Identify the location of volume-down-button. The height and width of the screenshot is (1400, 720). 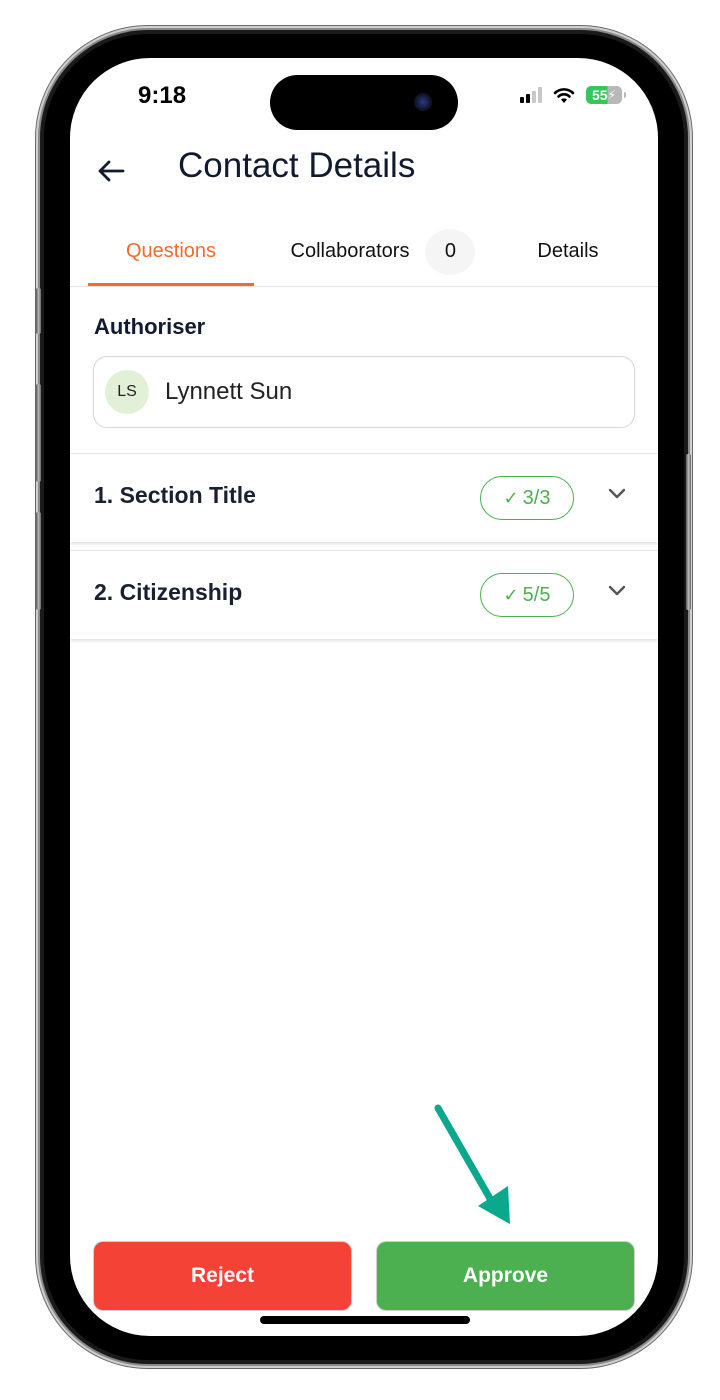
(38, 561).